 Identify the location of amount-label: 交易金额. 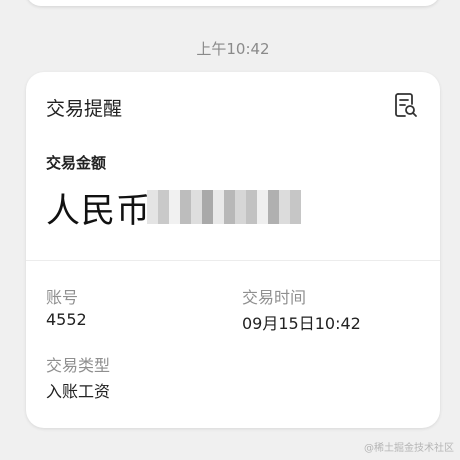
(76, 163).